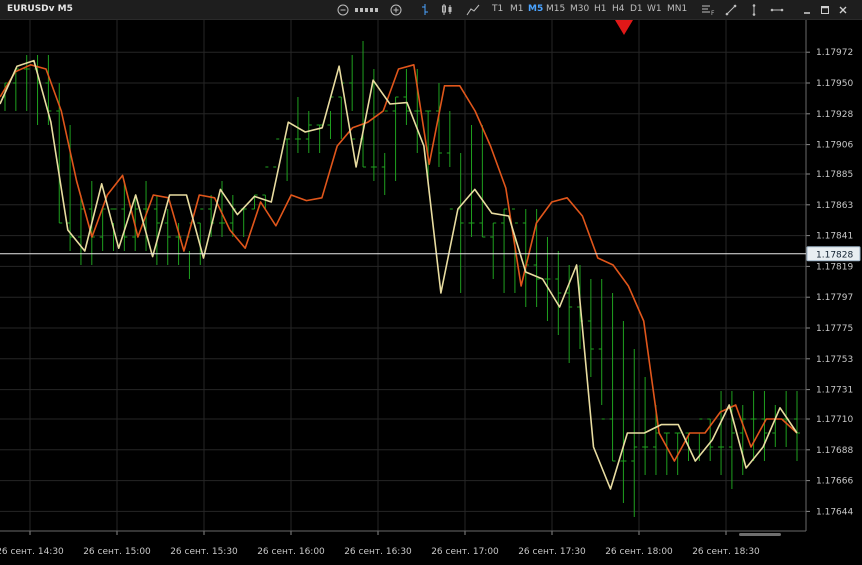 The height and width of the screenshot is (565, 862). What do you see at coordinates (834, 360) in the screenshot?
I see `y-tick-label: 1.17753` at bounding box center [834, 360].